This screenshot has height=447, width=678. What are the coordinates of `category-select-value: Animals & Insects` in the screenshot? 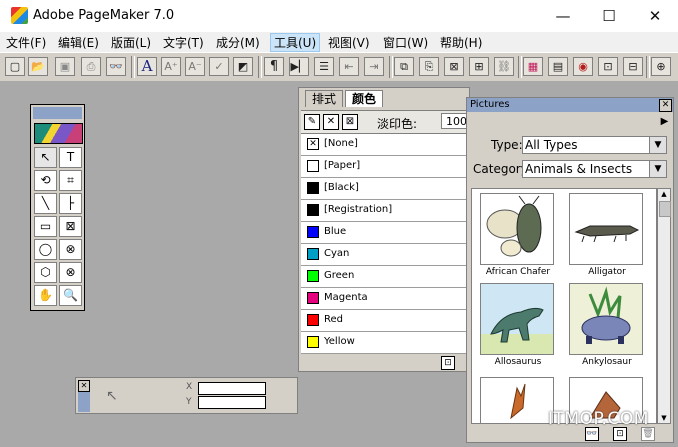 It's located at (579, 169).